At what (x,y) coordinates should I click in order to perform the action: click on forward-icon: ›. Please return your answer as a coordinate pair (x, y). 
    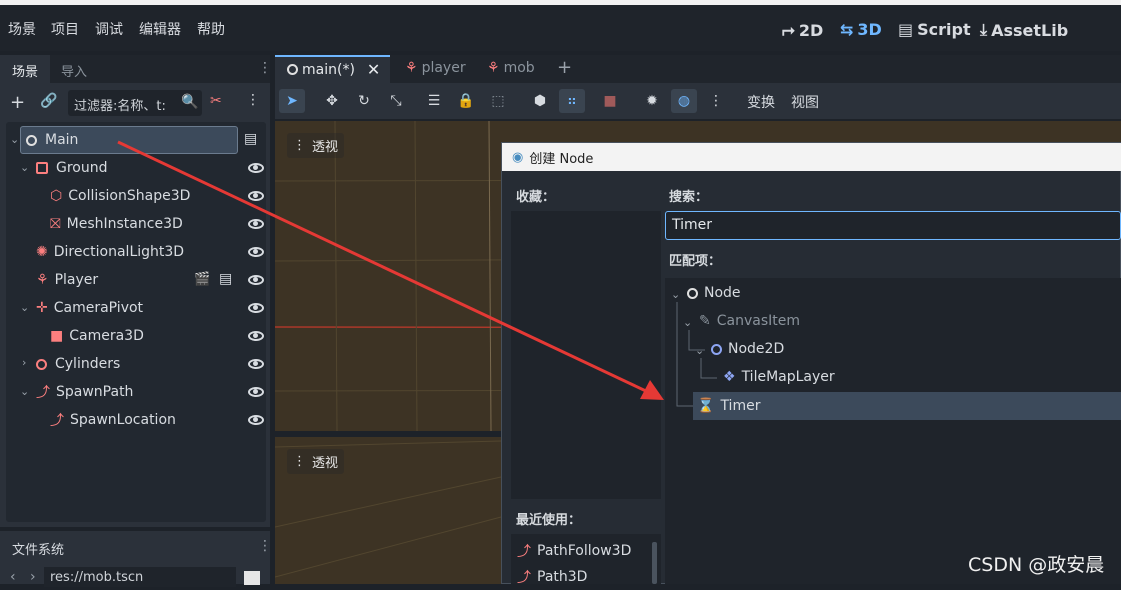
    Looking at the image, I should click on (33, 577).